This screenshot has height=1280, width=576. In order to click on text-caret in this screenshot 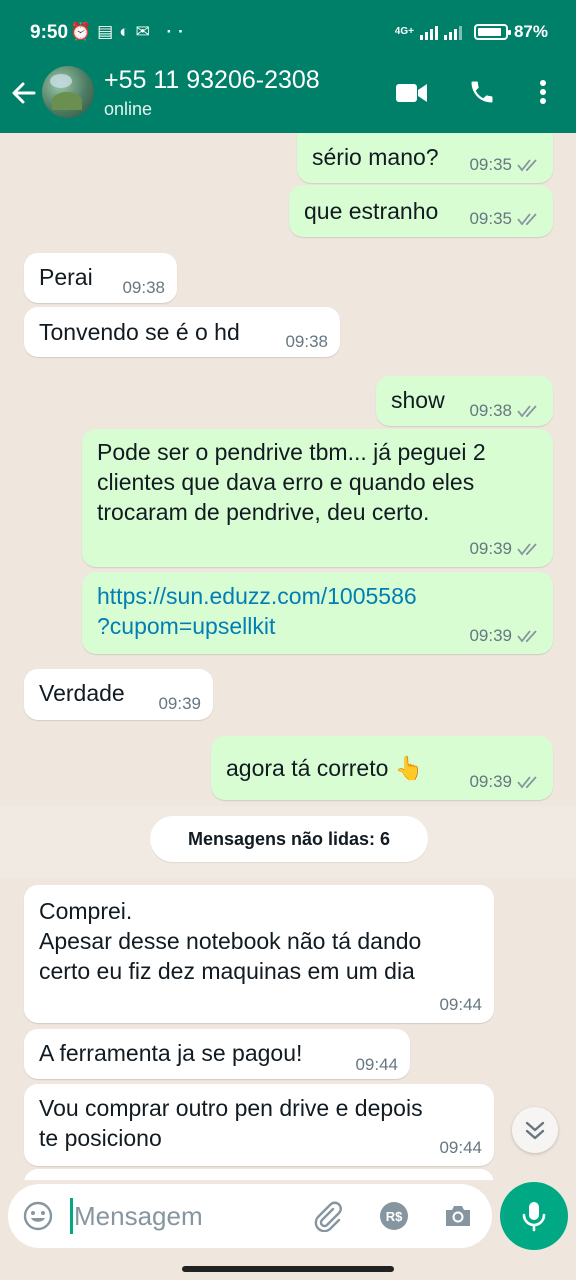, I will do `click(71, 1216)`.